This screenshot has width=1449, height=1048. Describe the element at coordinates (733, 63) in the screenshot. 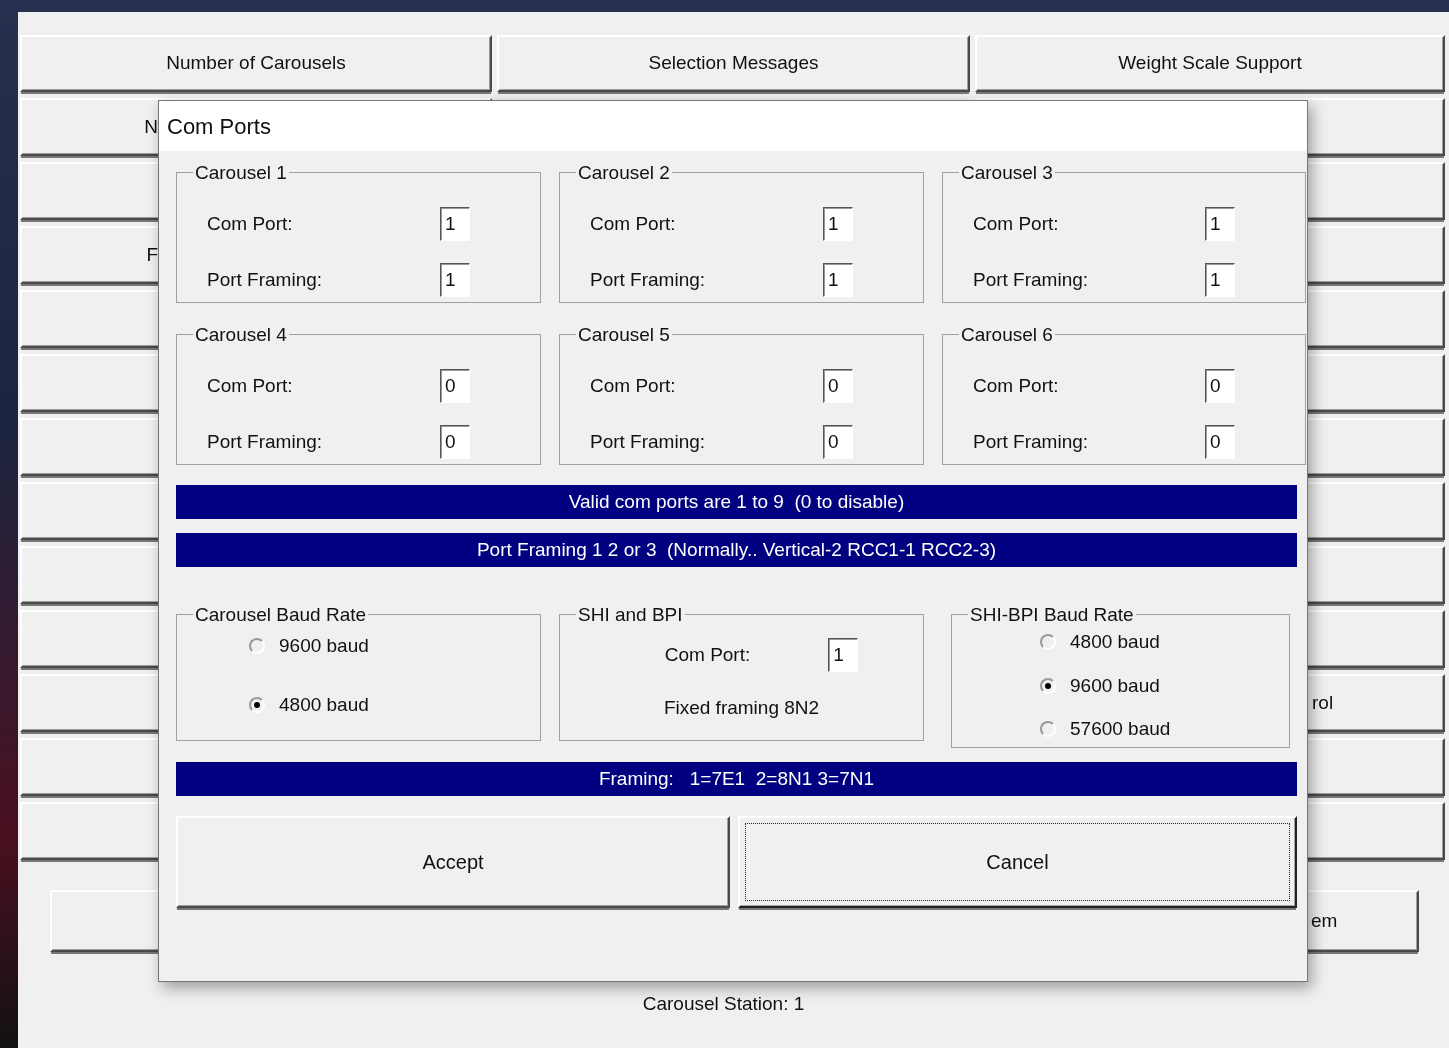

I see `menu-button: Selection Messages` at that location.